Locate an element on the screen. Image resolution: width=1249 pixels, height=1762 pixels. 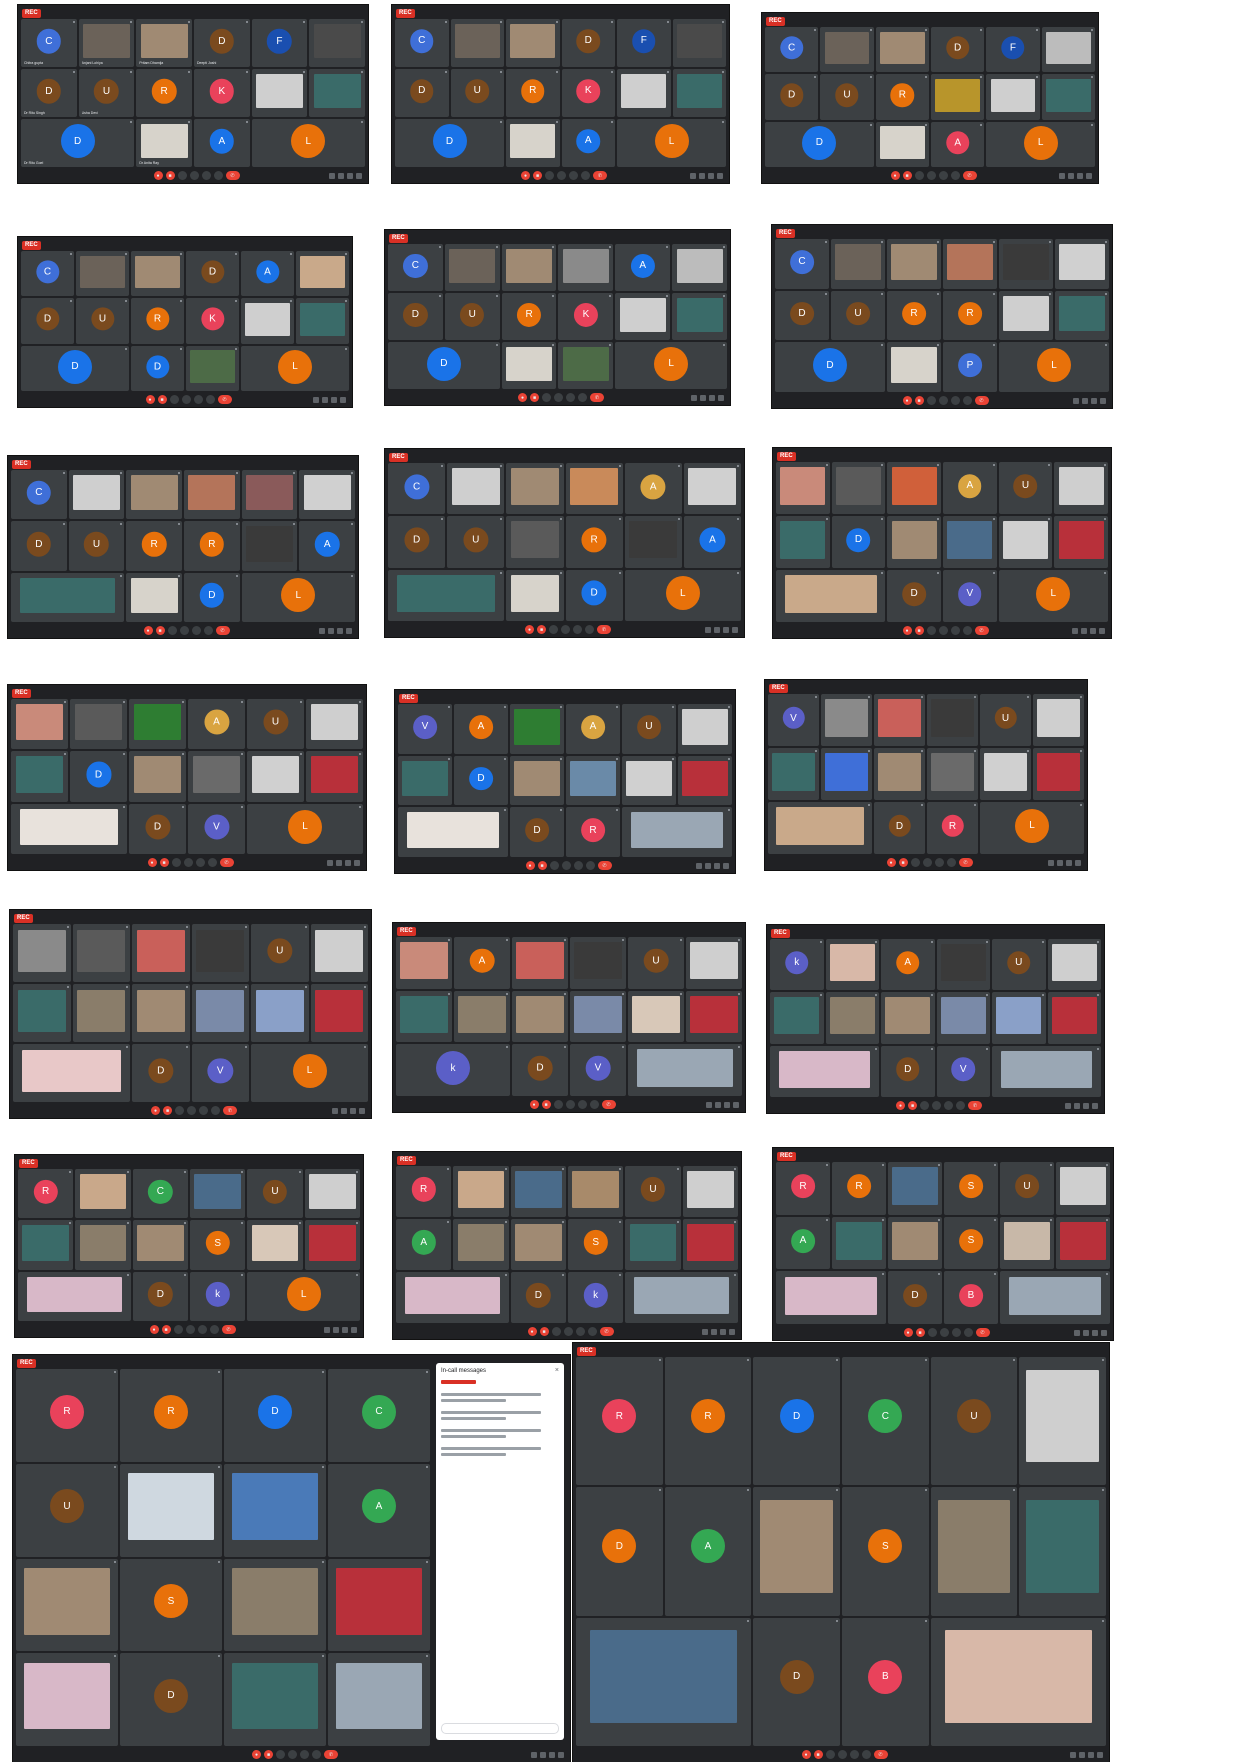
participant-tile: V is located at coordinates (963, 1071).